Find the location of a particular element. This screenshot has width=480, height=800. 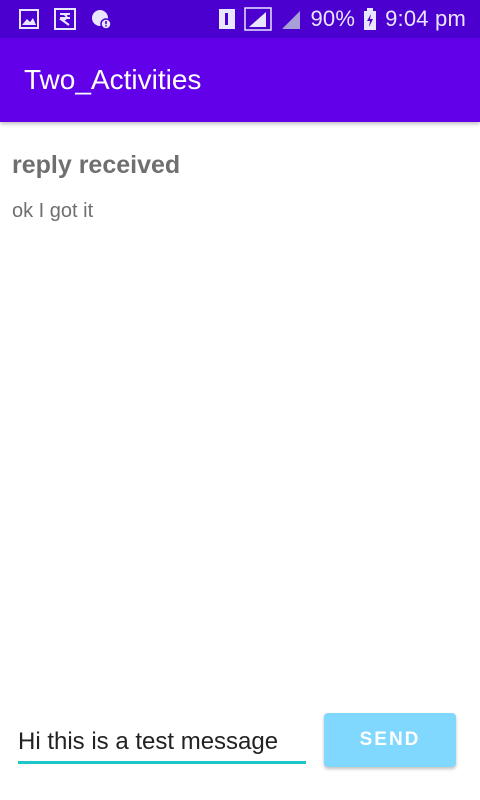

rupee-icon is located at coordinates (65, 19).